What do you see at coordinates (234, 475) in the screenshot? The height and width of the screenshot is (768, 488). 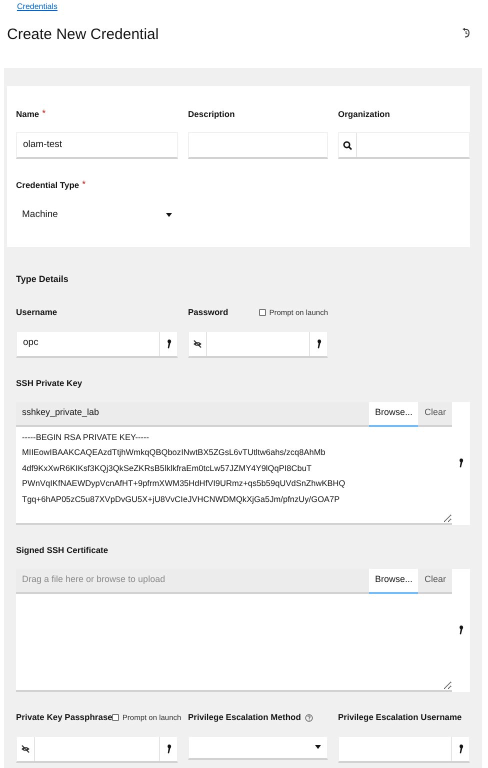 I see `key-text-area: -----BEGIN RSA PRIVATE KEY----- MIIEowIBAAKCAQEAzdTtjhWmkqQBQbozINwtBX5ZGsL6vTUtltw6ahs/zcq8AhMb 4df9KxXwR6KIKsf3KQj3QkSeZKRsB5lklkfraEm0tcLw57JZMY4Y9lQqPI8CbuT PWnVqIKfNAEWDypVcnAfHT+9pfrmXWM35HdHfVI9URmz+qs5b59qUVdSnZhwKBHQ Tgq+6hAP05zC5u87XVpDvGU5X+jU8VvCIeJVHCNWDMQkXjGa5Jm/pfnzUy/GOA7P` at bounding box center [234, 475].